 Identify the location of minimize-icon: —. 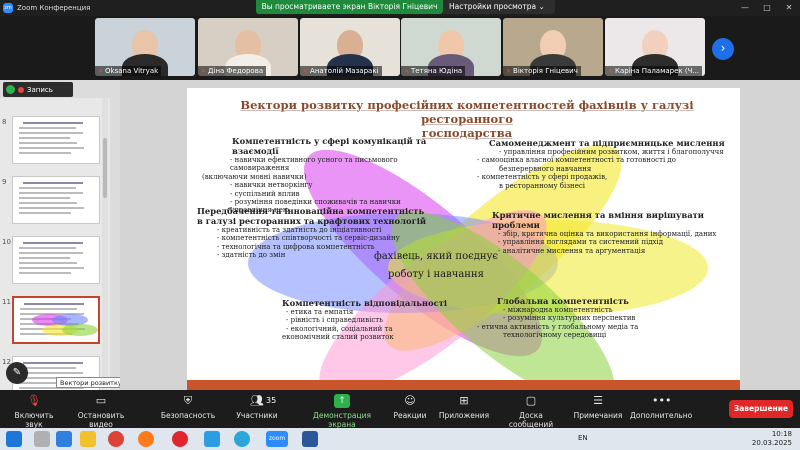
(745, 8).